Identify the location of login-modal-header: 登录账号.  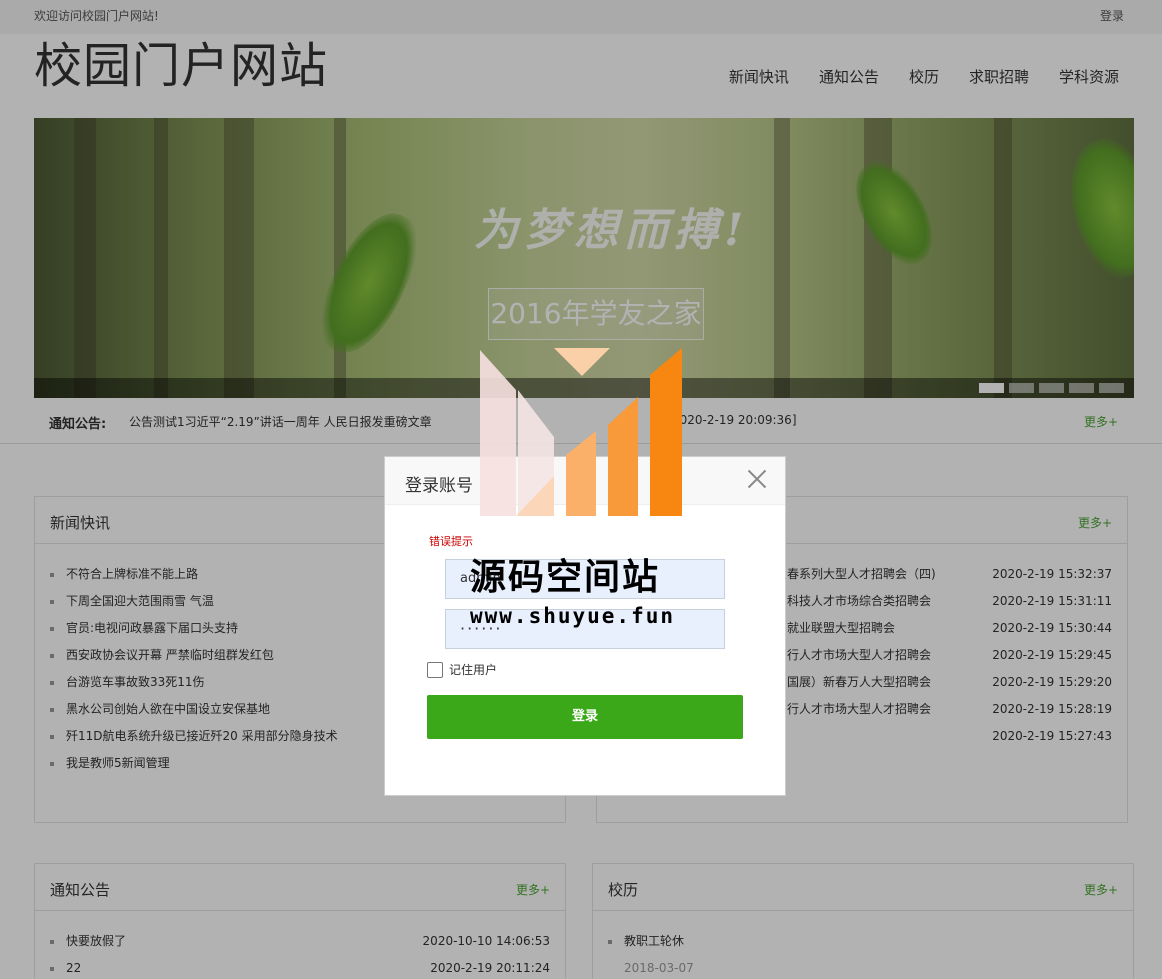
(585, 481).